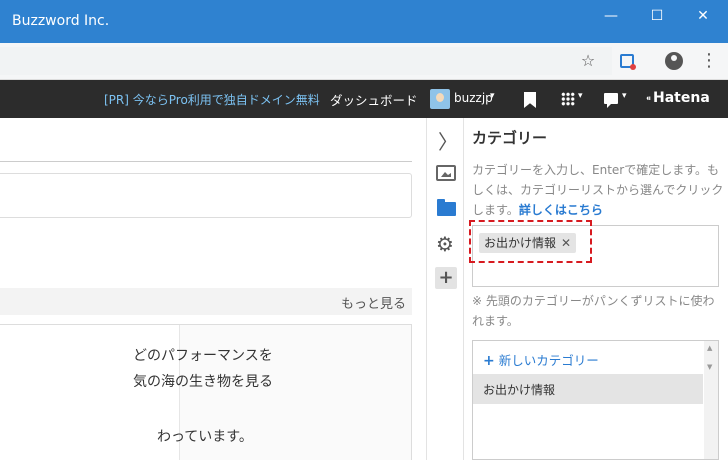 Image resolution: width=728 pixels, height=460 pixels. What do you see at coordinates (657, 16) in the screenshot?
I see `maximize-button: ☐` at bounding box center [657, 16].